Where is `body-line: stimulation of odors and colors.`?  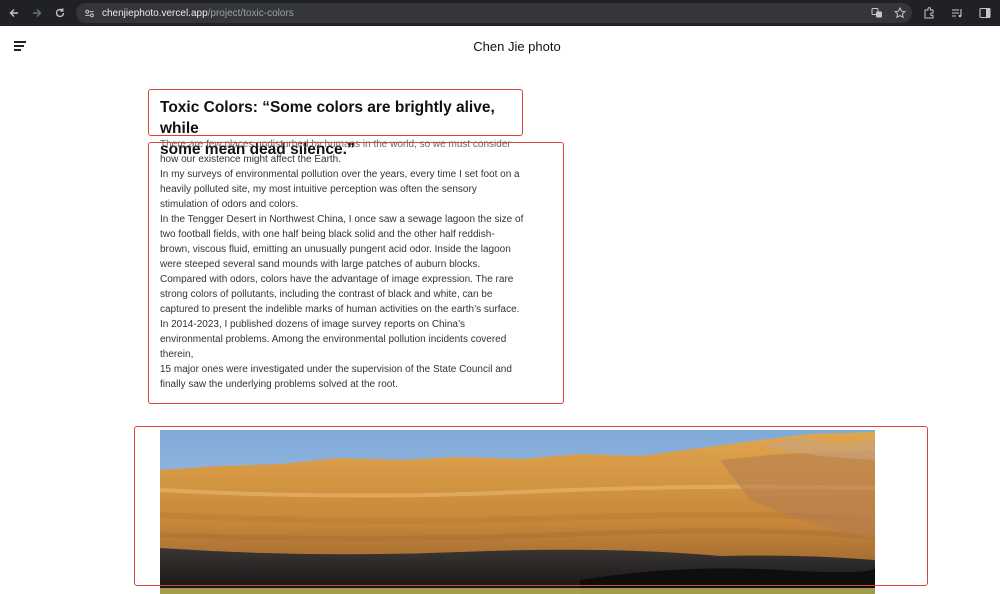 body-line: stimulation of odors and colors. is located at coordinates (229, 204).